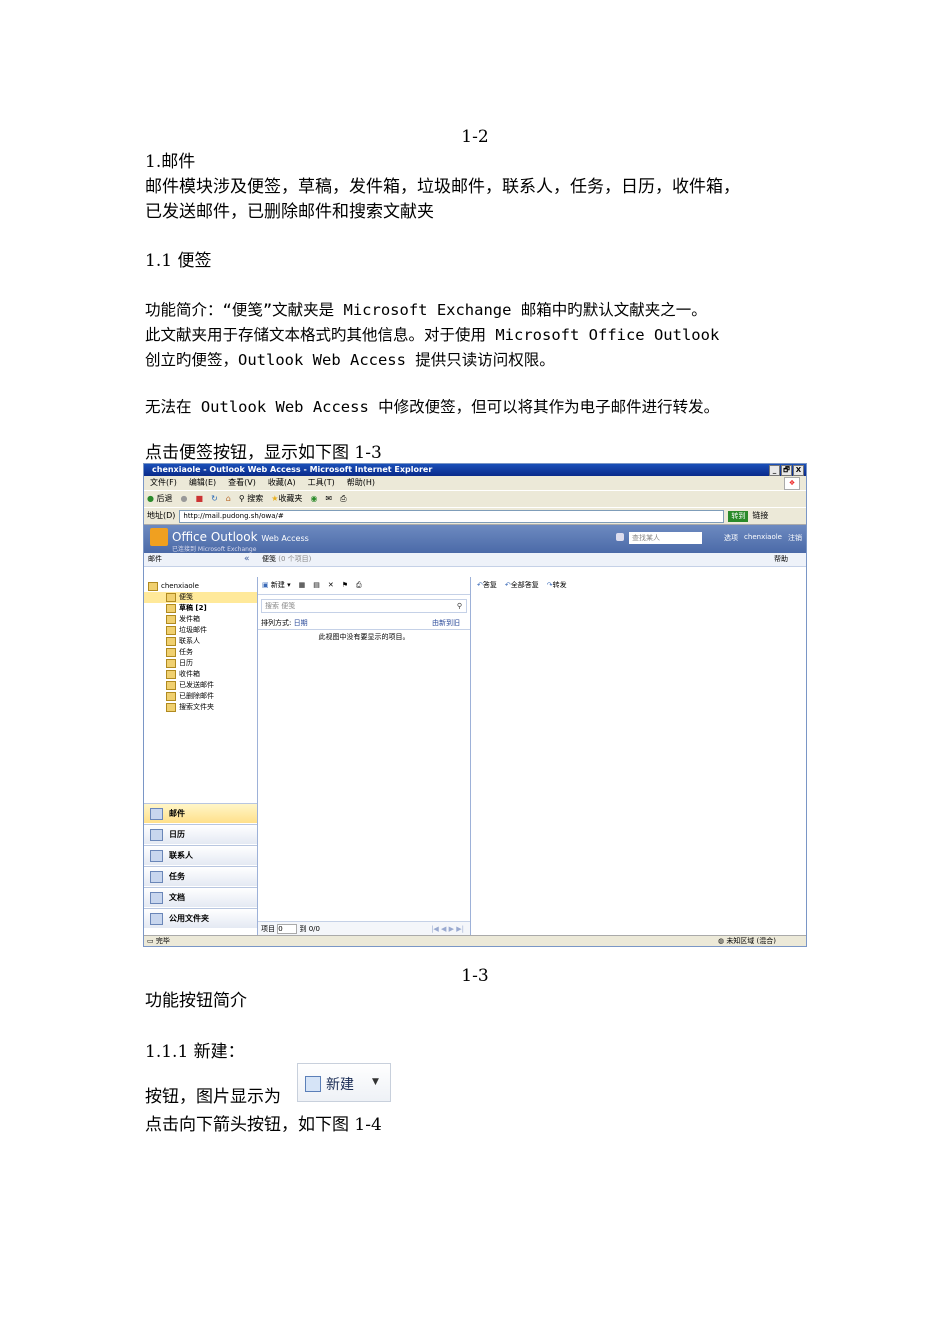 The image size is (950, 1344). I want to click on new-button: ▣ 新建 ▾, so click(276, 585).